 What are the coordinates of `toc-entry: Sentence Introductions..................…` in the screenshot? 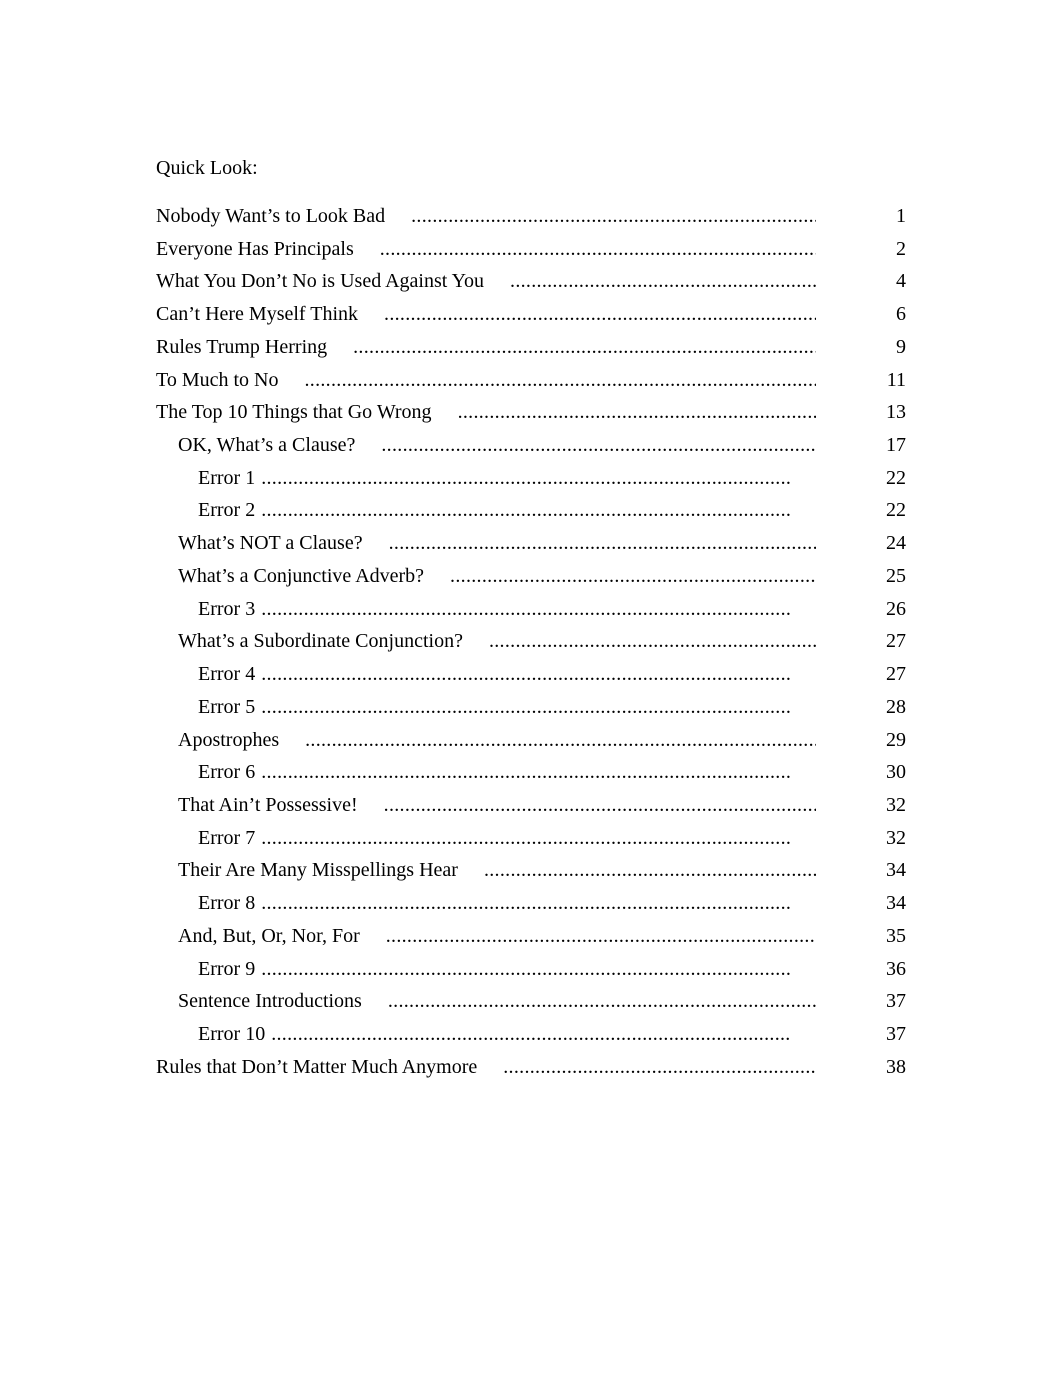 It's located at (531, 1004).